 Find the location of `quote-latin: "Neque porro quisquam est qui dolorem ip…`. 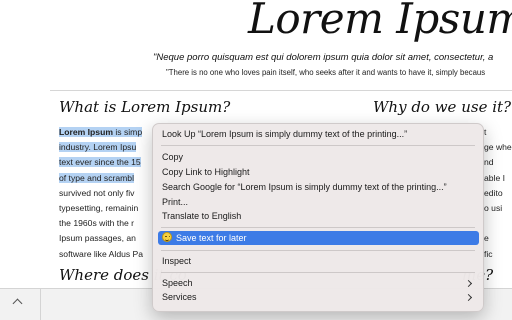

quote-latin: "Neque porro quisquam est qui dolorem ip… is located at coordinates (323, 57).